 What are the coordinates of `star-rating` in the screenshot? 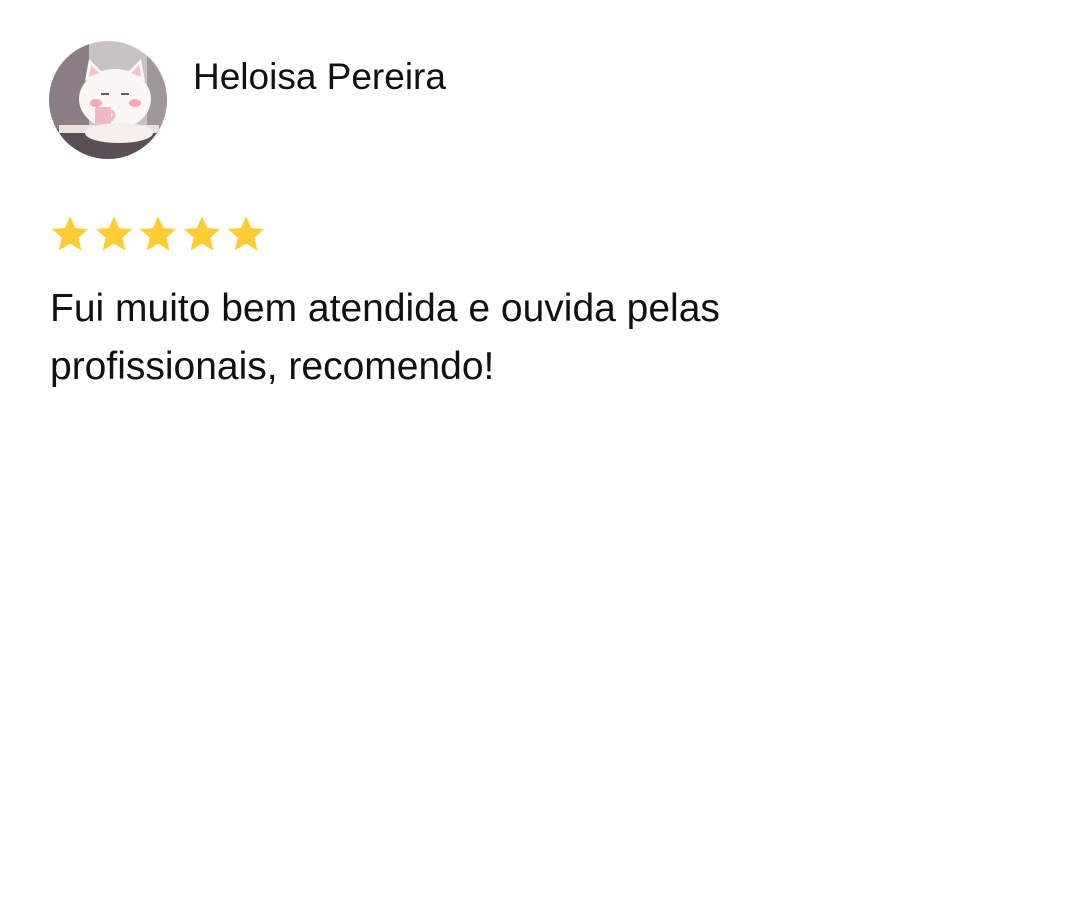 It's located at (158, 234).